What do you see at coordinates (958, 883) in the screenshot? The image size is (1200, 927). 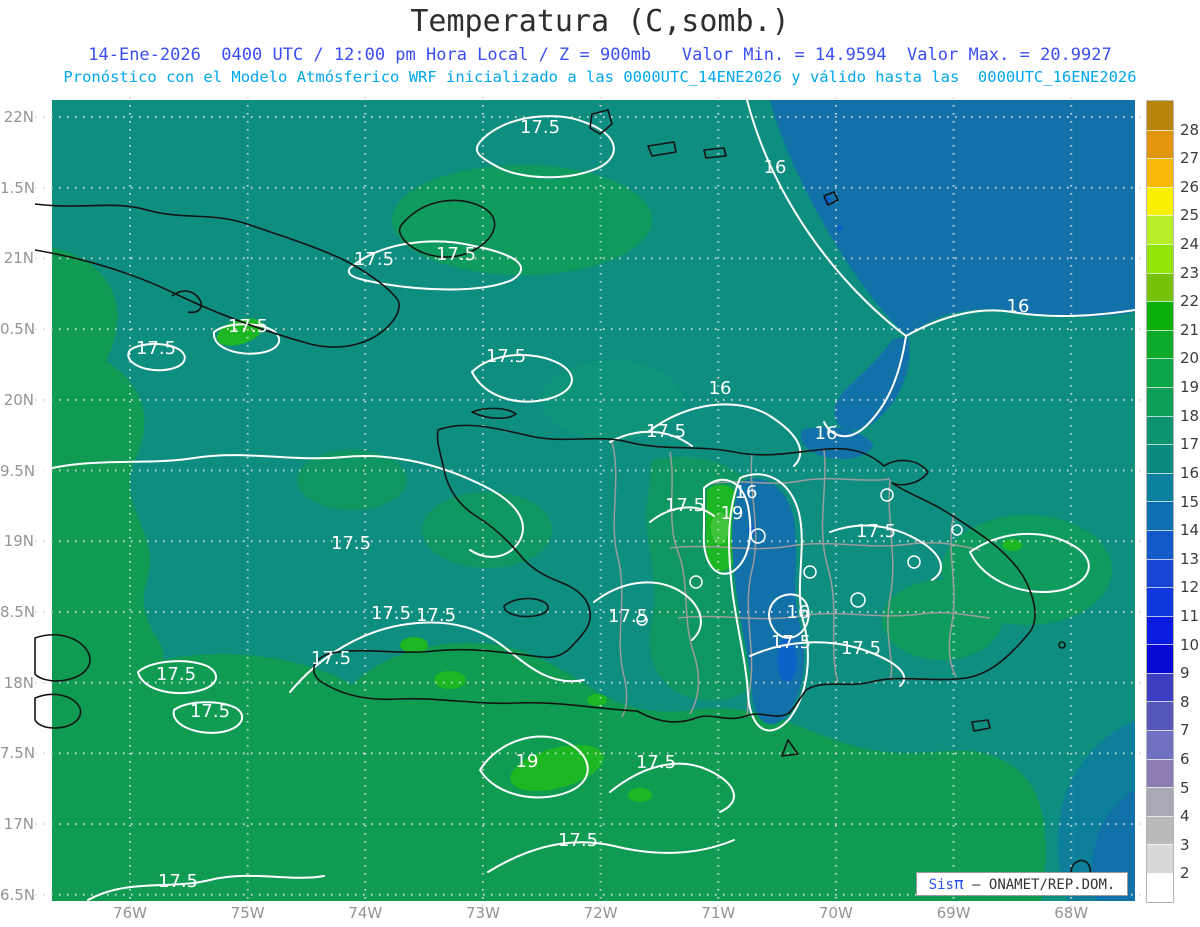 I see `branding-pi-logo: π` at bounding box center [958, 883].